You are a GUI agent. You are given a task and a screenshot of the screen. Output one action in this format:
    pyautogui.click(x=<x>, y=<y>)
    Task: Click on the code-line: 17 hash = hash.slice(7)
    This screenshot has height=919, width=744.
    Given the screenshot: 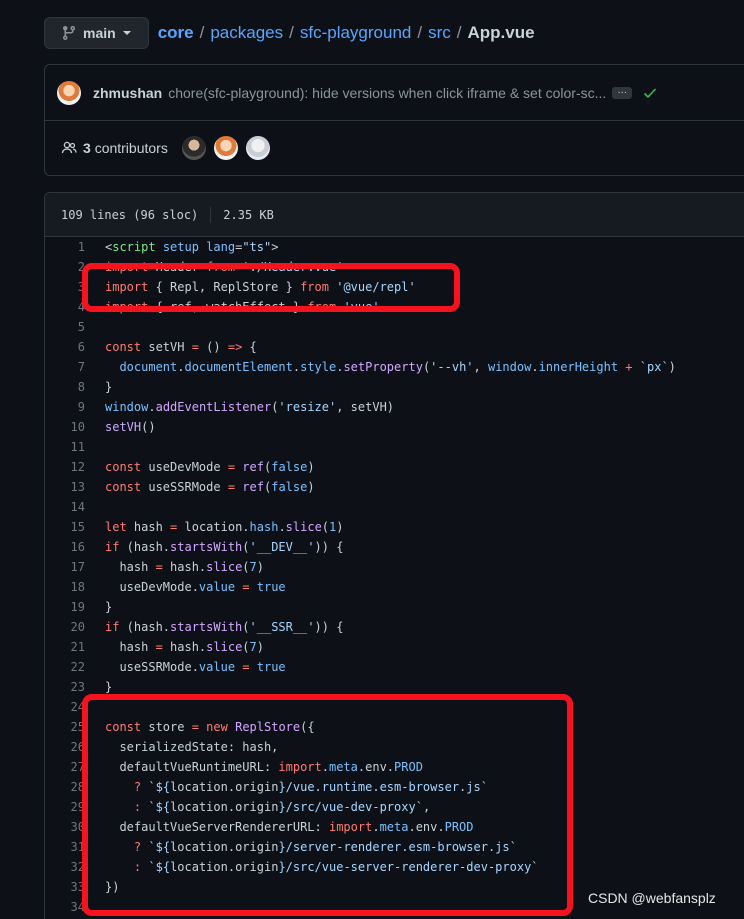 What is the action you would take?
    pyautogui.click(x=394, y=567)
    